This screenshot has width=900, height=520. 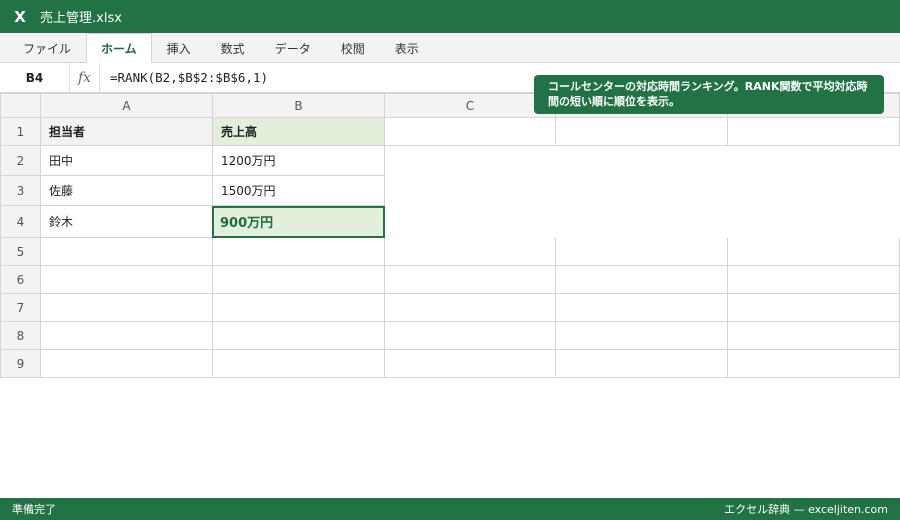 What do you see at coordinates (642, 308) in the screenshot?
I see `cell-d7` at bounding box center [642, 308].